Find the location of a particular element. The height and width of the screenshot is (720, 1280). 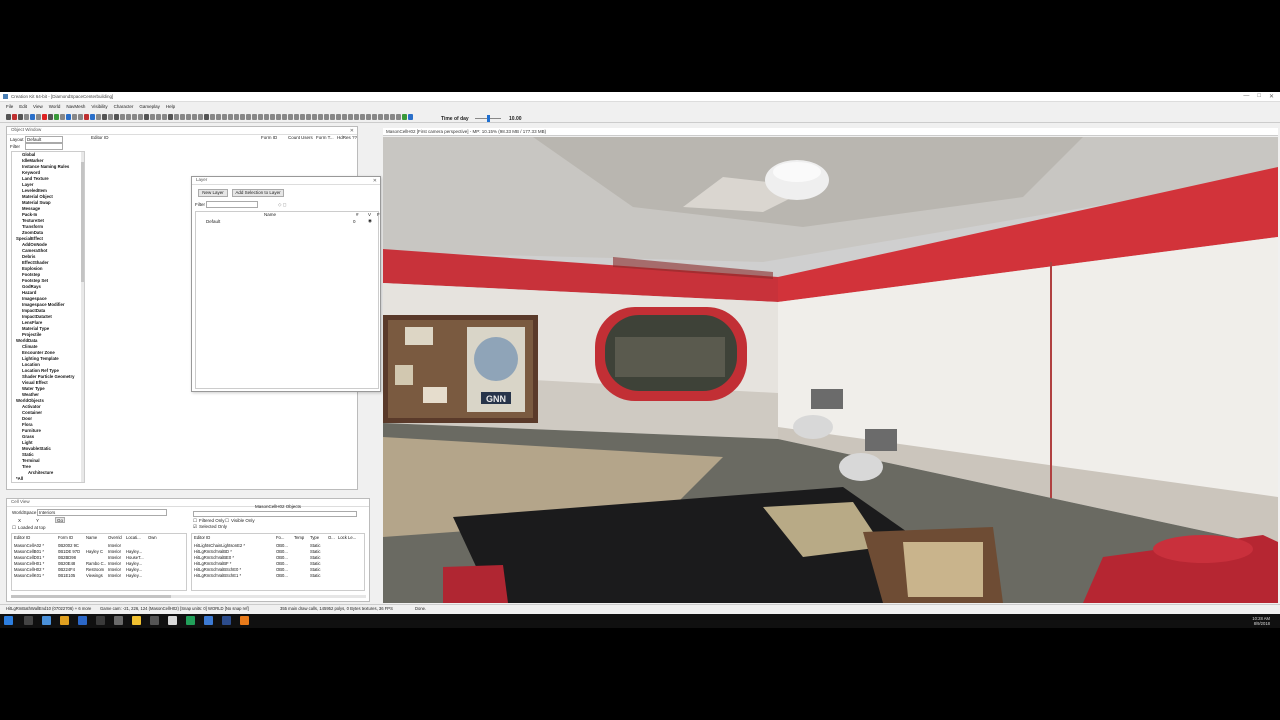

col-count: Count is located at coordinates (294, 137).